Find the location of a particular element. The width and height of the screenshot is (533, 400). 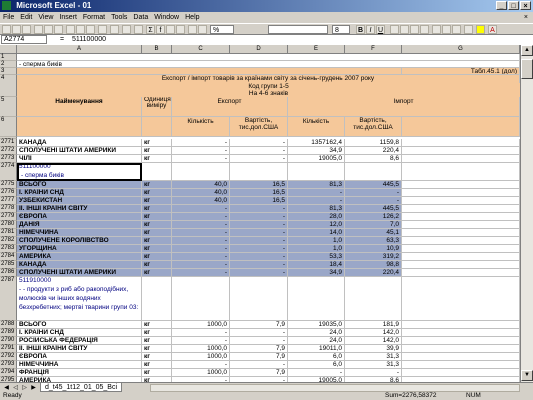

next-sheet-icon: ▷ is located at coordinates (24, 388).